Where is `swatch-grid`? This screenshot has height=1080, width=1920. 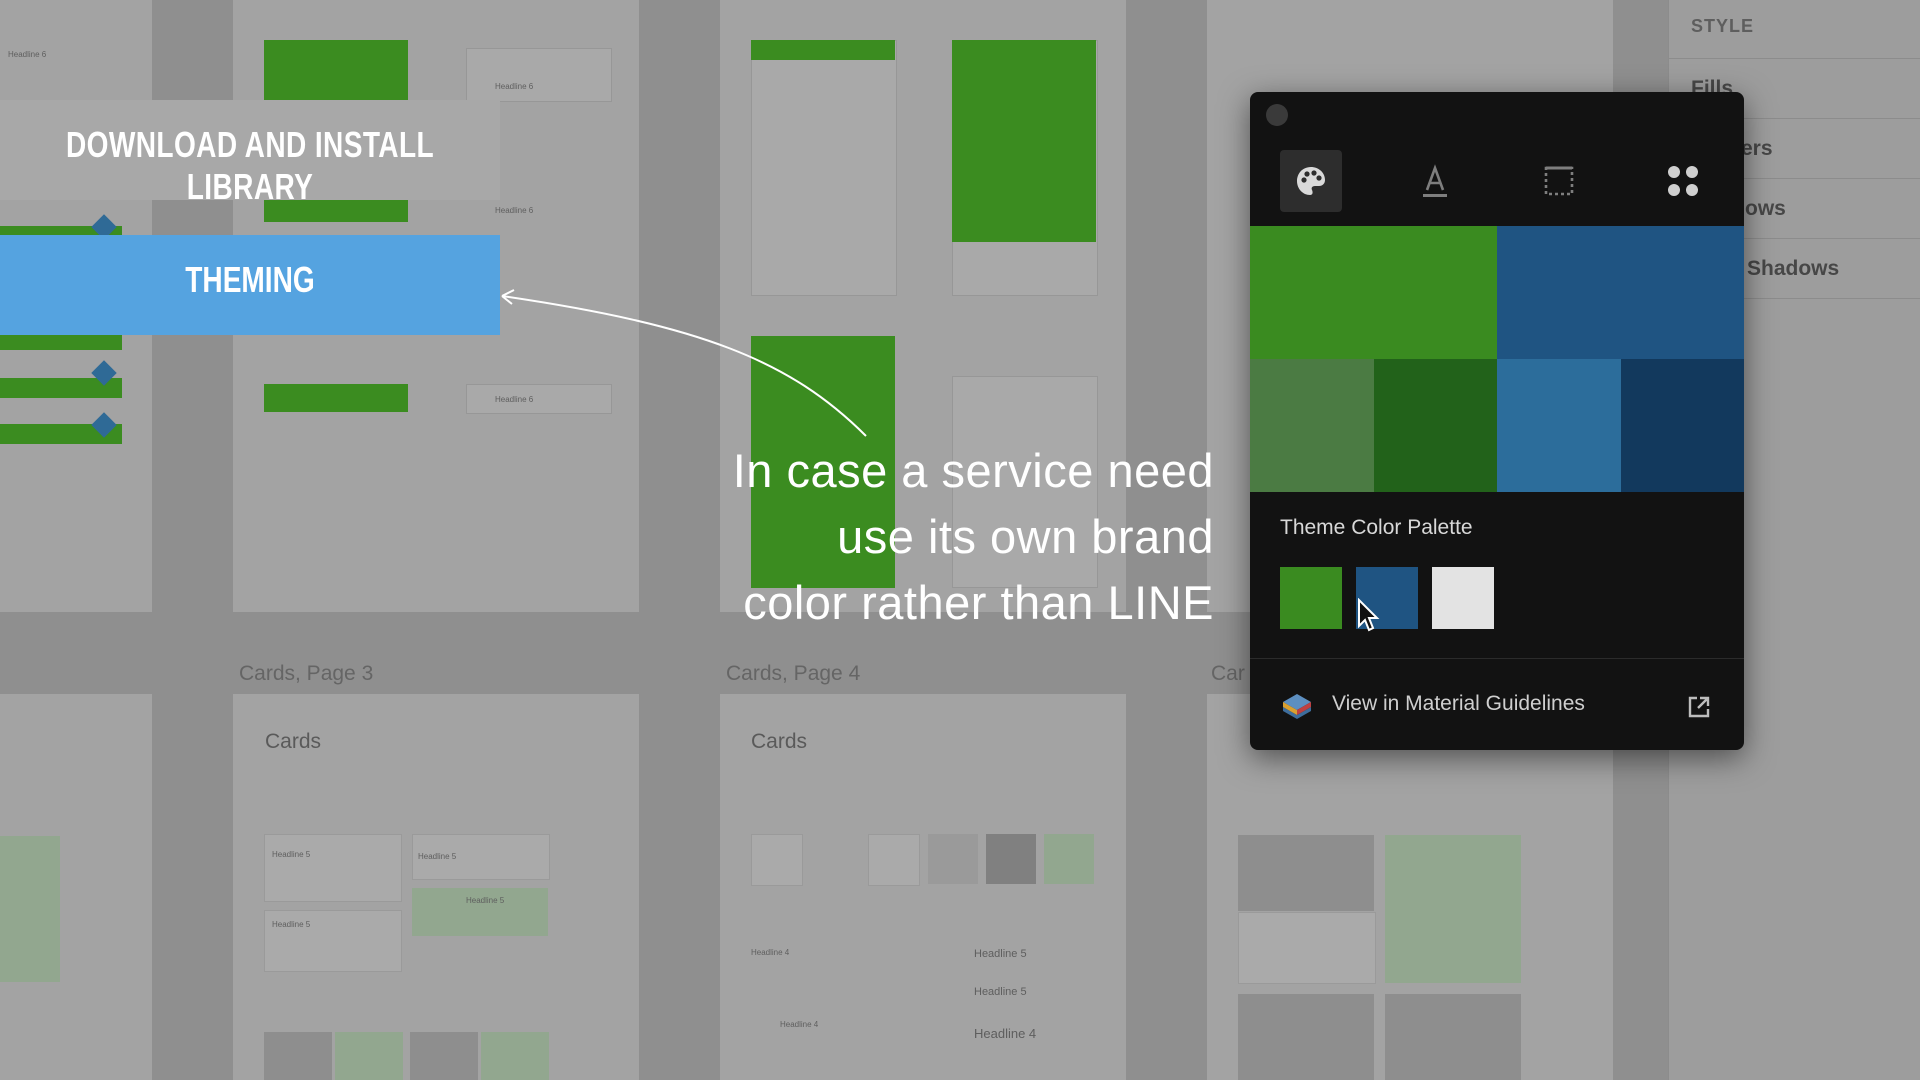 swatch-grid is located at coordinates (1497, 359).